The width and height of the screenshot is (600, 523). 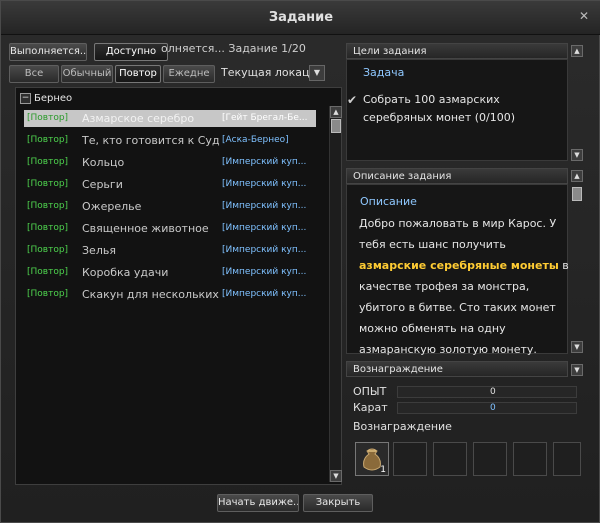 What do you see at coordinates (457, 51) in the screenshot?
I see `goals-header: Цели задания` at bounding box center [457, 51].